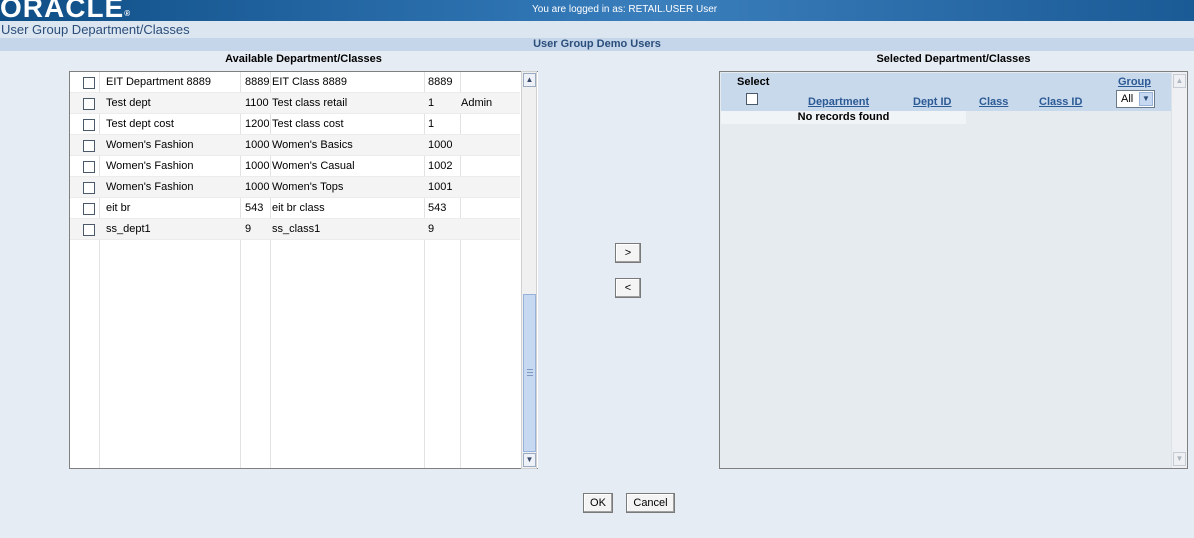  I want to click on page-title: User Group Department/Classes, so click(597, 29).